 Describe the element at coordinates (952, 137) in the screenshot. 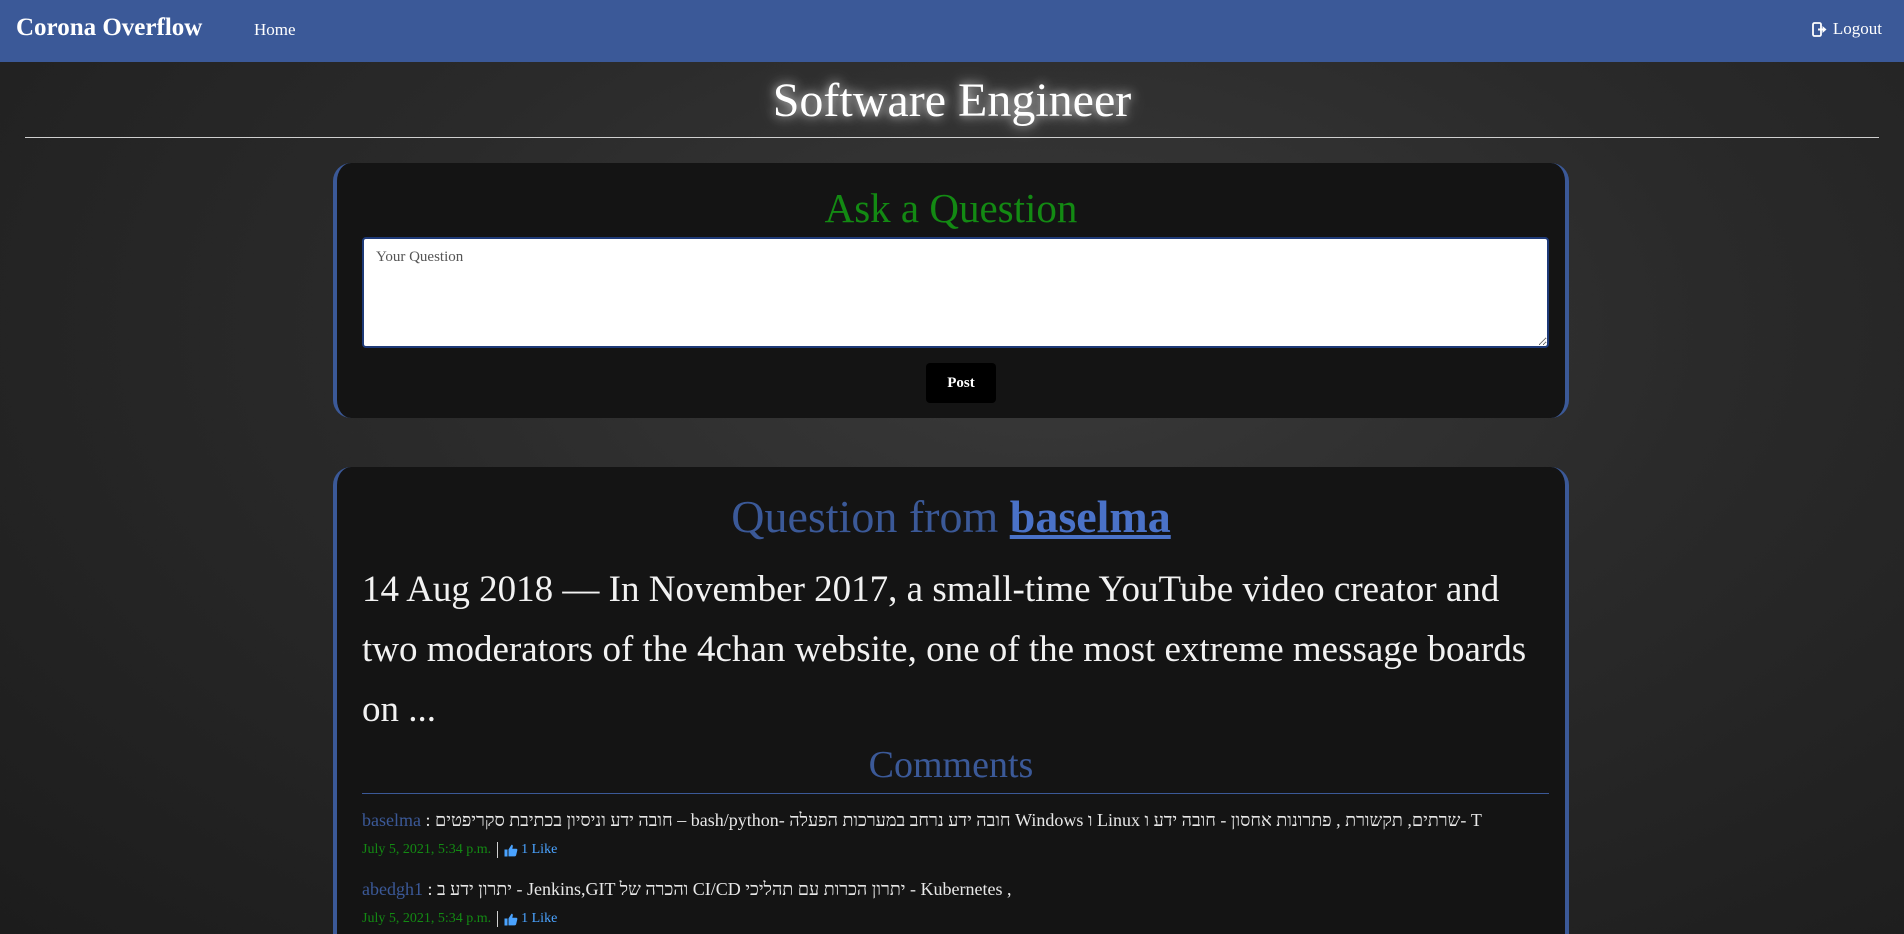

I see `title-divider` at that location.